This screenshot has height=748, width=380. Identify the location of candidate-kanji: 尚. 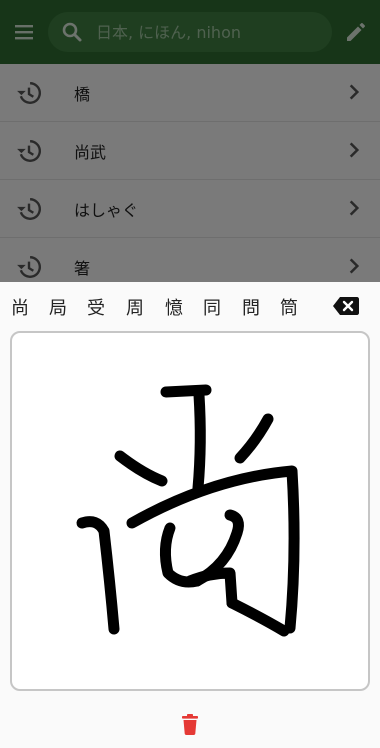
(20, 307).